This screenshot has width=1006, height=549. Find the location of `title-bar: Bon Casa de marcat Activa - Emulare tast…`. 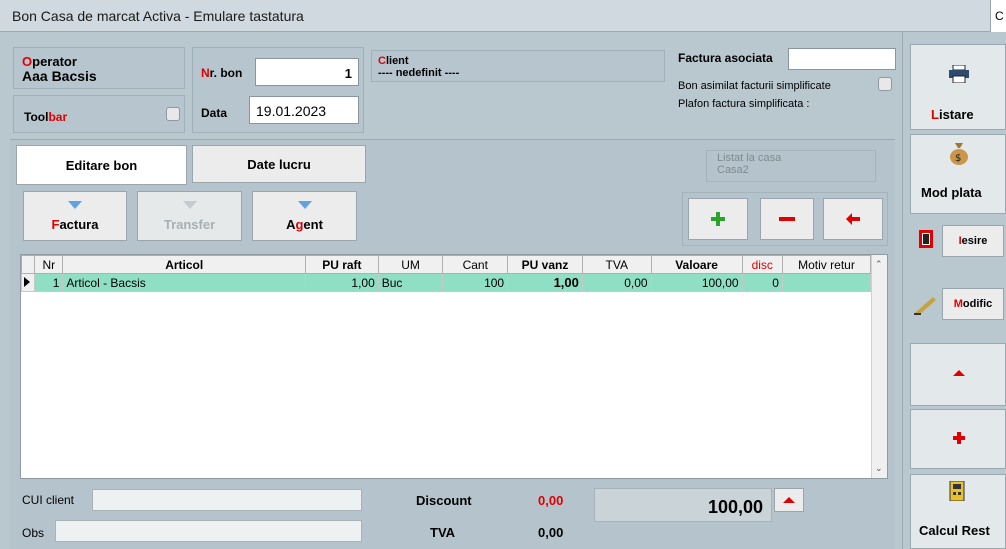

title-bar: Bon Casa de marcat Activa - Emulare tast… is located at coordinates (503, 16).